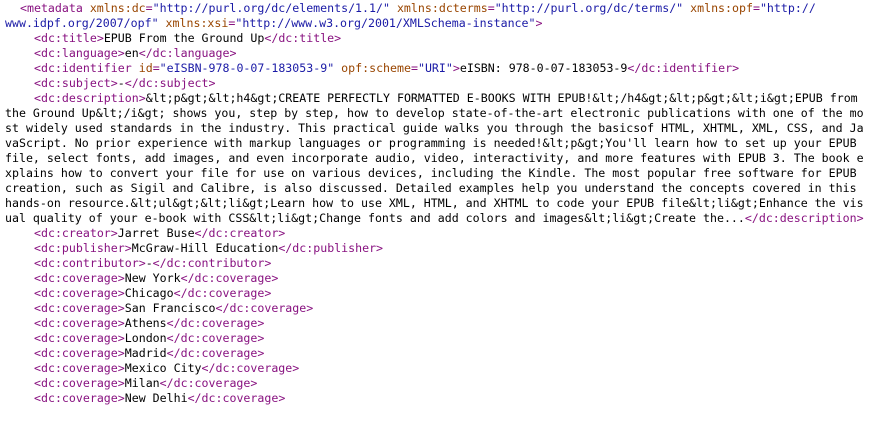 Image resolution: width=877 pixels, height=421 pixels. Describe the element at coordinates (76, 83) in the screenshot. I see `dc-subject-open: <dc:subject>` at that location.